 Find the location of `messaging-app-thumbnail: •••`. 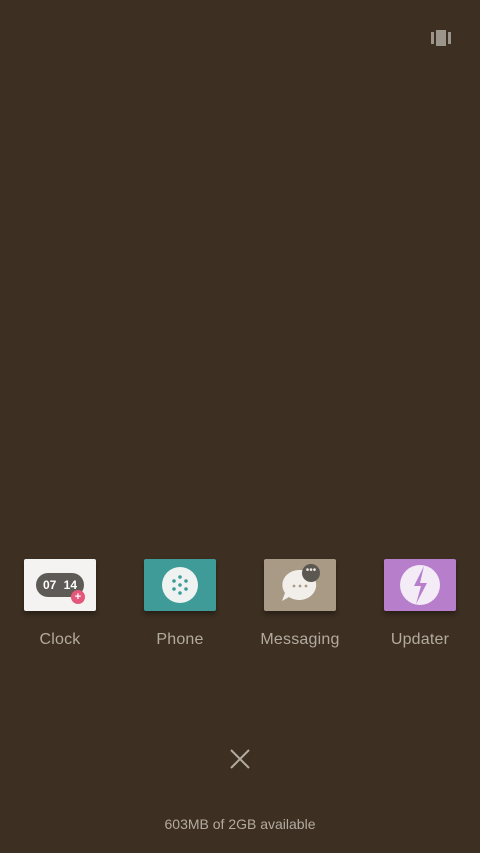

messaging-app-thumbnail: ••• is located at coordinates (300, 585).